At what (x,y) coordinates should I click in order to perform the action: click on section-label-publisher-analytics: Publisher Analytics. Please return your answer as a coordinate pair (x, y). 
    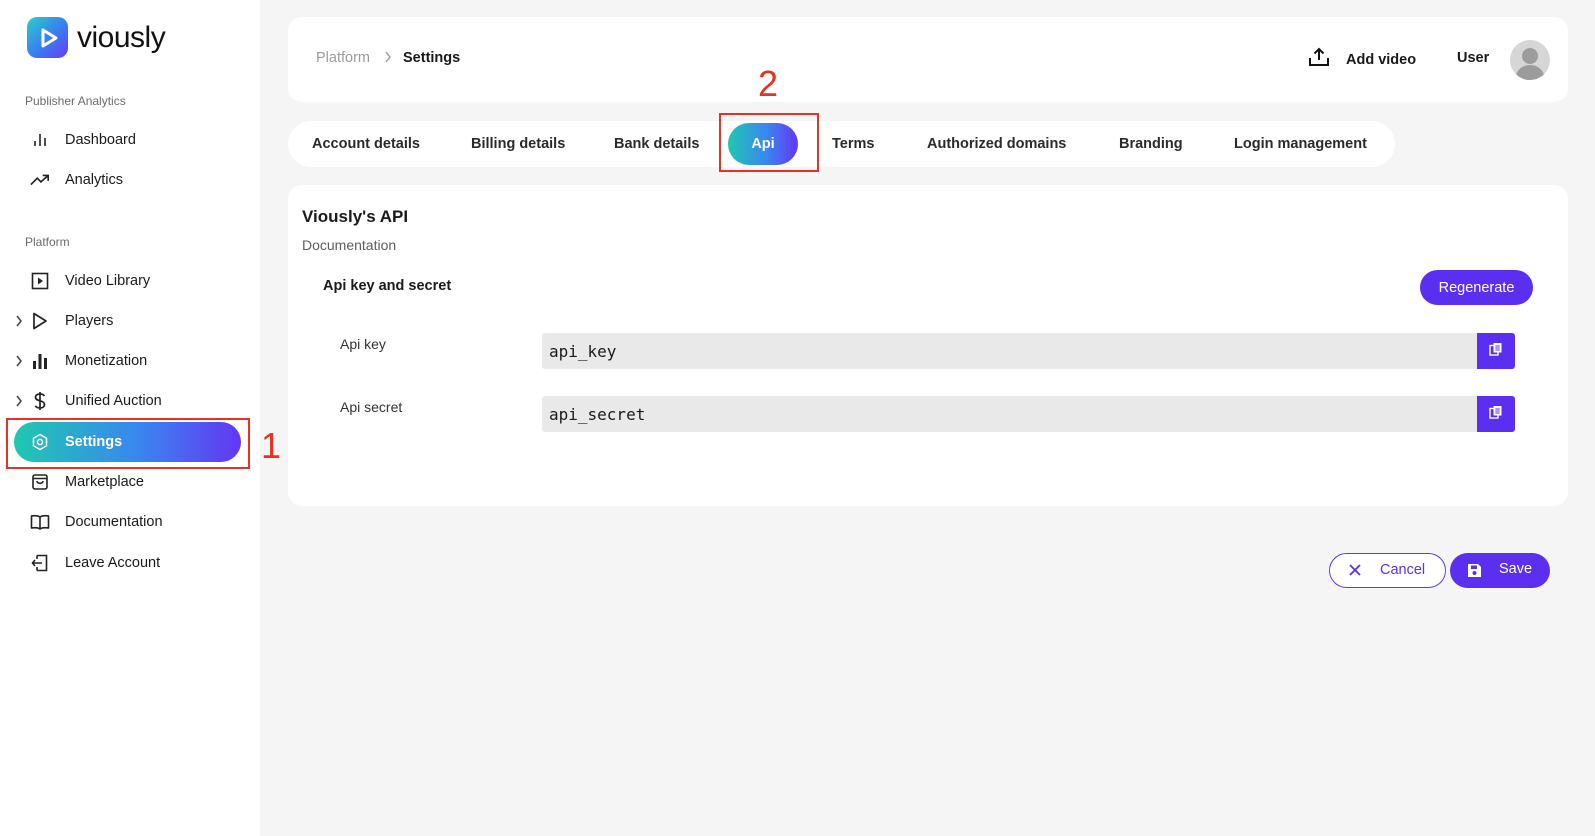
    Looking at the image, I should click on (75, 101).